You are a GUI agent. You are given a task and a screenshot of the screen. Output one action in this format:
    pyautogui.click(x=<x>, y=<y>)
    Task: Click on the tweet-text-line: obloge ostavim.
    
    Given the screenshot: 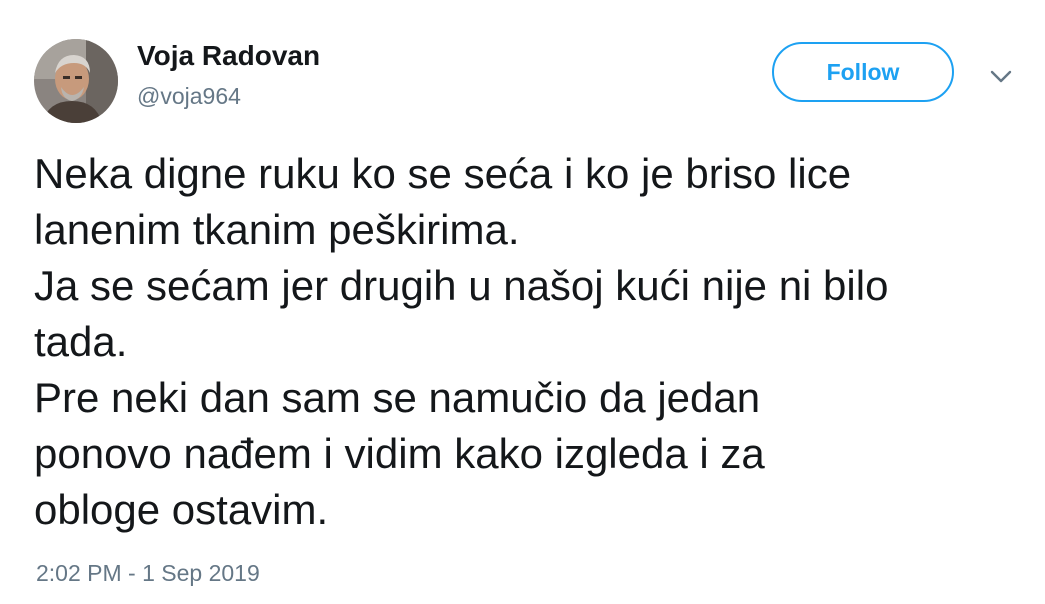 What is the action you would take?
    pyautogui.click(x=181, y=509)
    